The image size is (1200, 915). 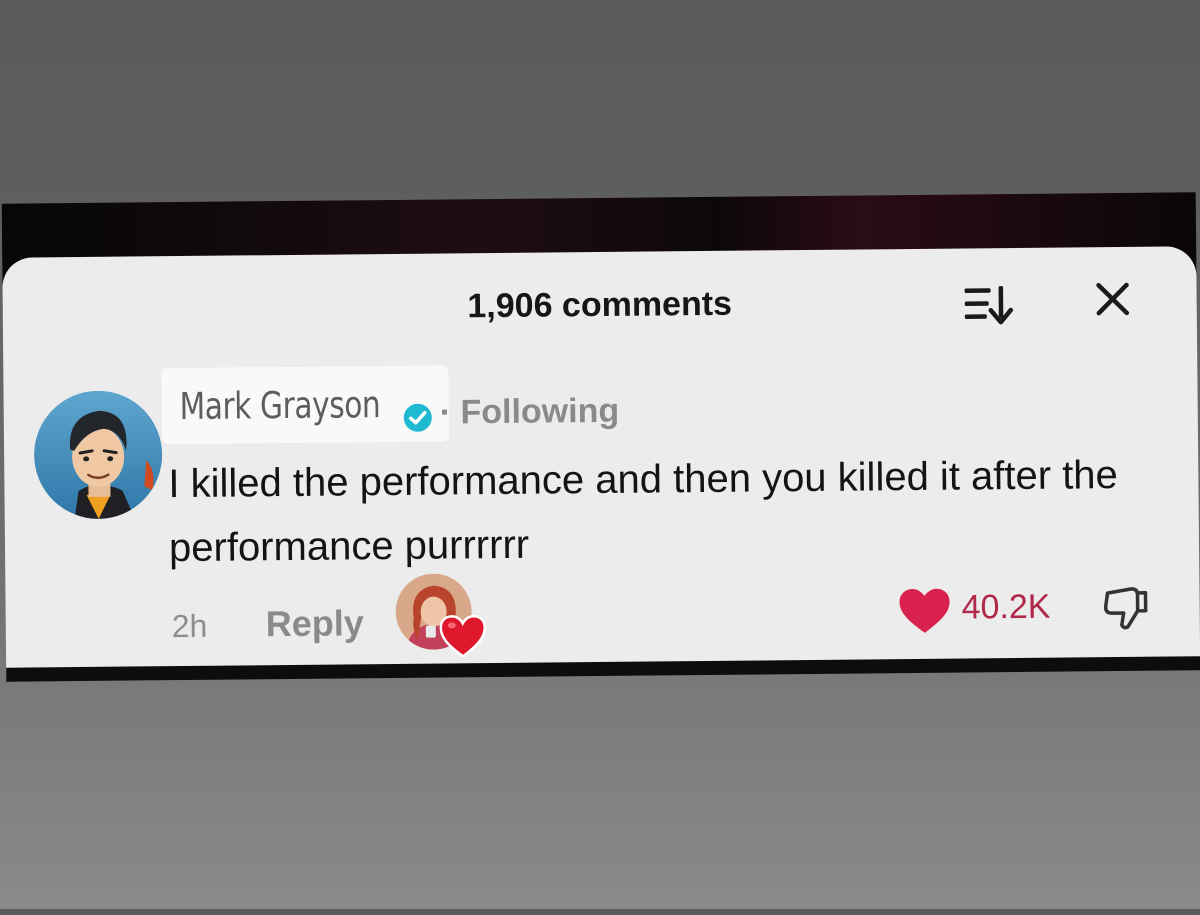 I want to click on comment-timestamp: 2h, so click(x=189, y=626).